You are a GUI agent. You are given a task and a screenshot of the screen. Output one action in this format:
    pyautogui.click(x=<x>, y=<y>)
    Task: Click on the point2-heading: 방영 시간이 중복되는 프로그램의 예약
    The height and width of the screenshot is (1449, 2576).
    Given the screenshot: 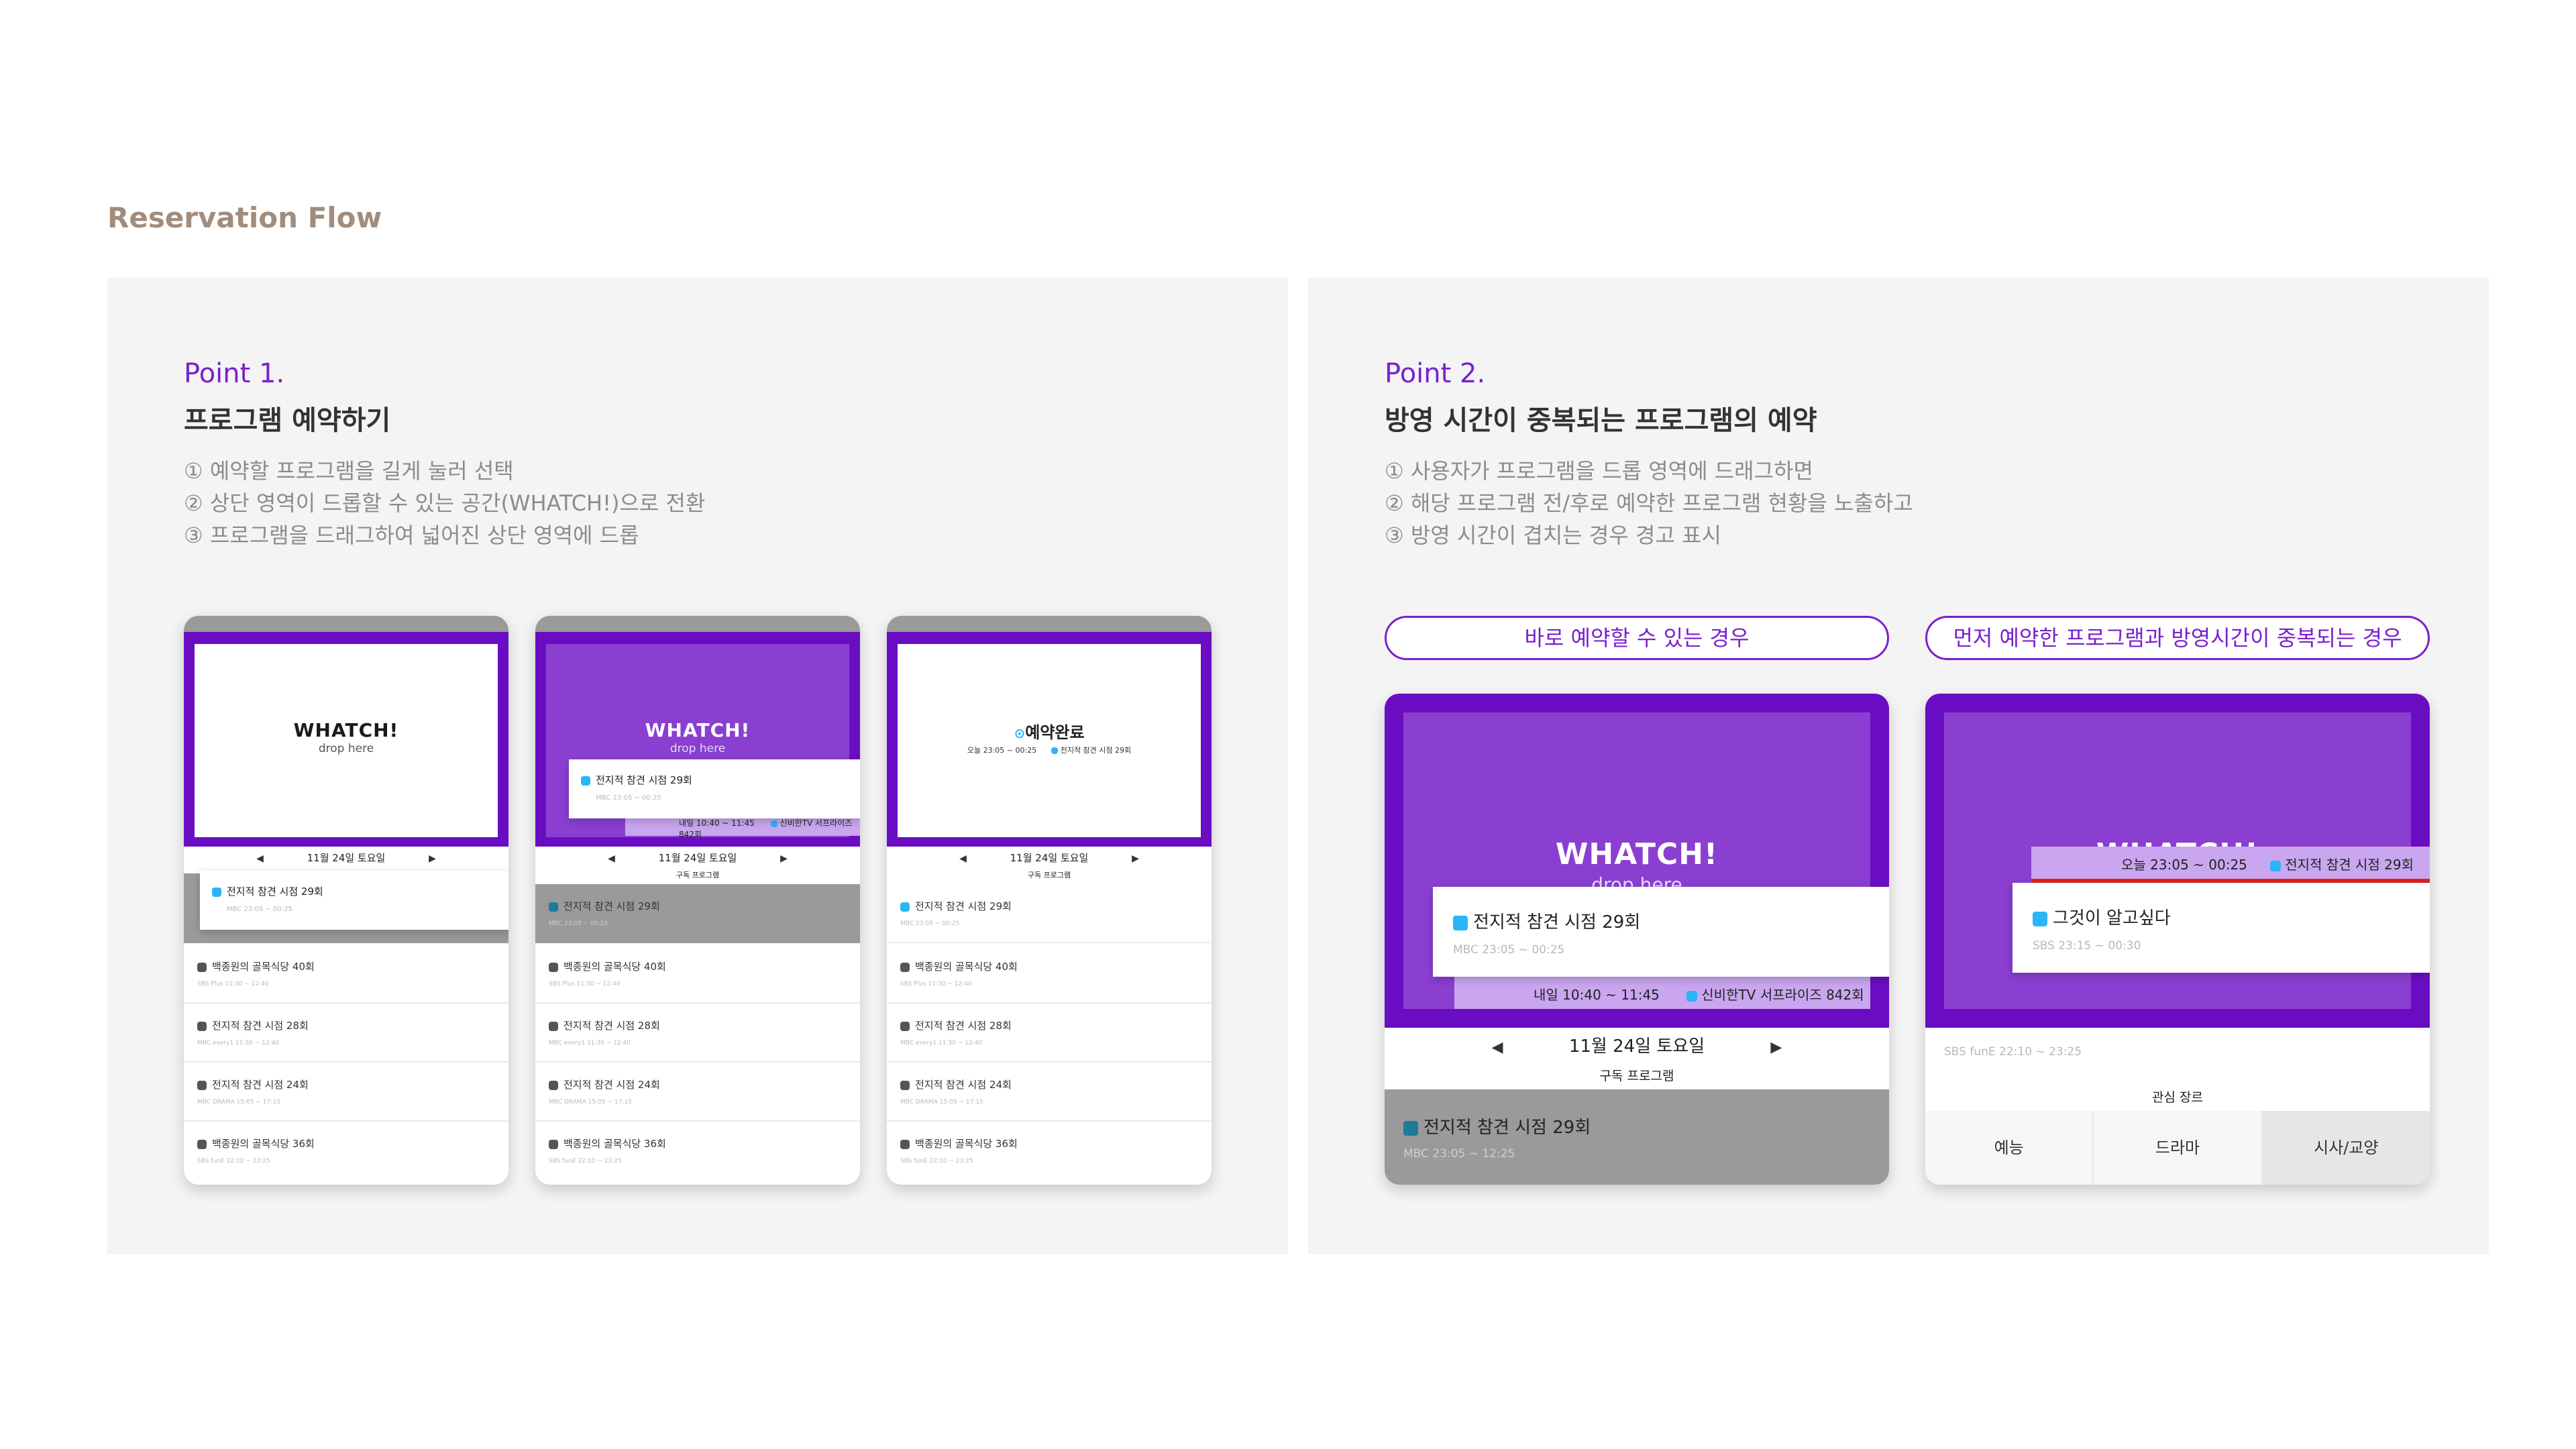 What is the action you would take?
    pyautogui.click(x=1601, y=420)
    